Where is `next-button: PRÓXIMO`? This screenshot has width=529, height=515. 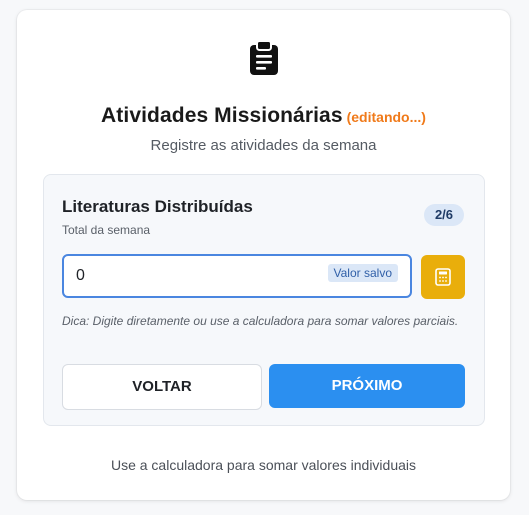
next-button: PRÓXIMO is located at coordinates (367, 386).